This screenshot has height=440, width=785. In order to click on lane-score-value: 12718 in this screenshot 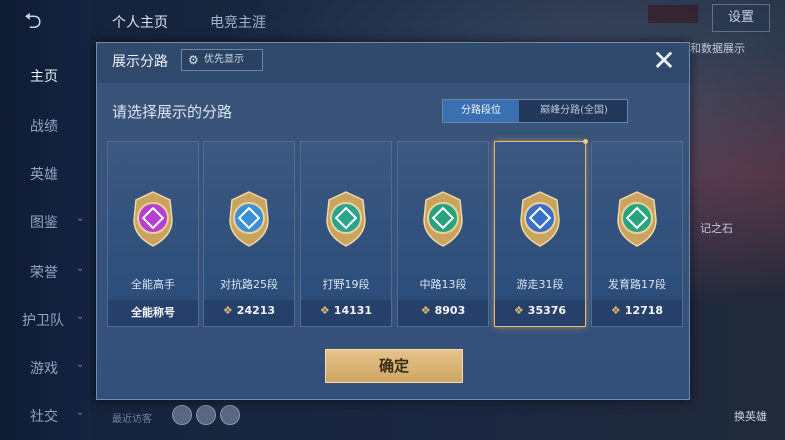, I will do `click(644, 310)`.